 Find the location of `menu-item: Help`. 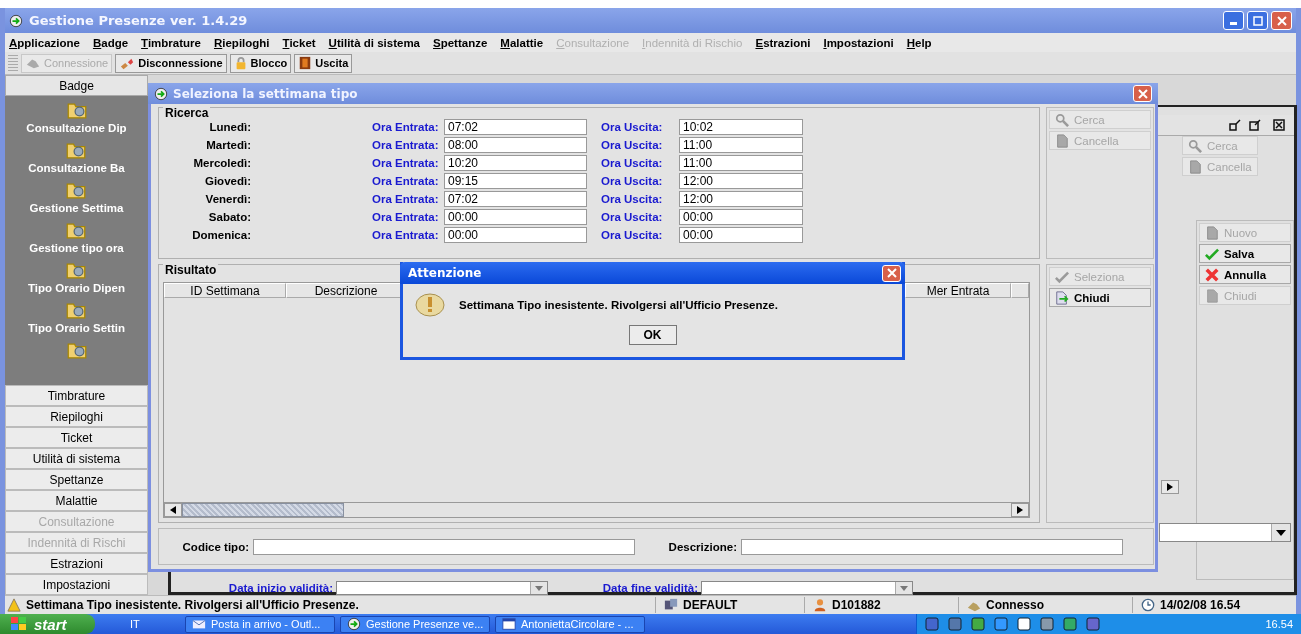

menu-item: Help is located at coordinates (919, 42).